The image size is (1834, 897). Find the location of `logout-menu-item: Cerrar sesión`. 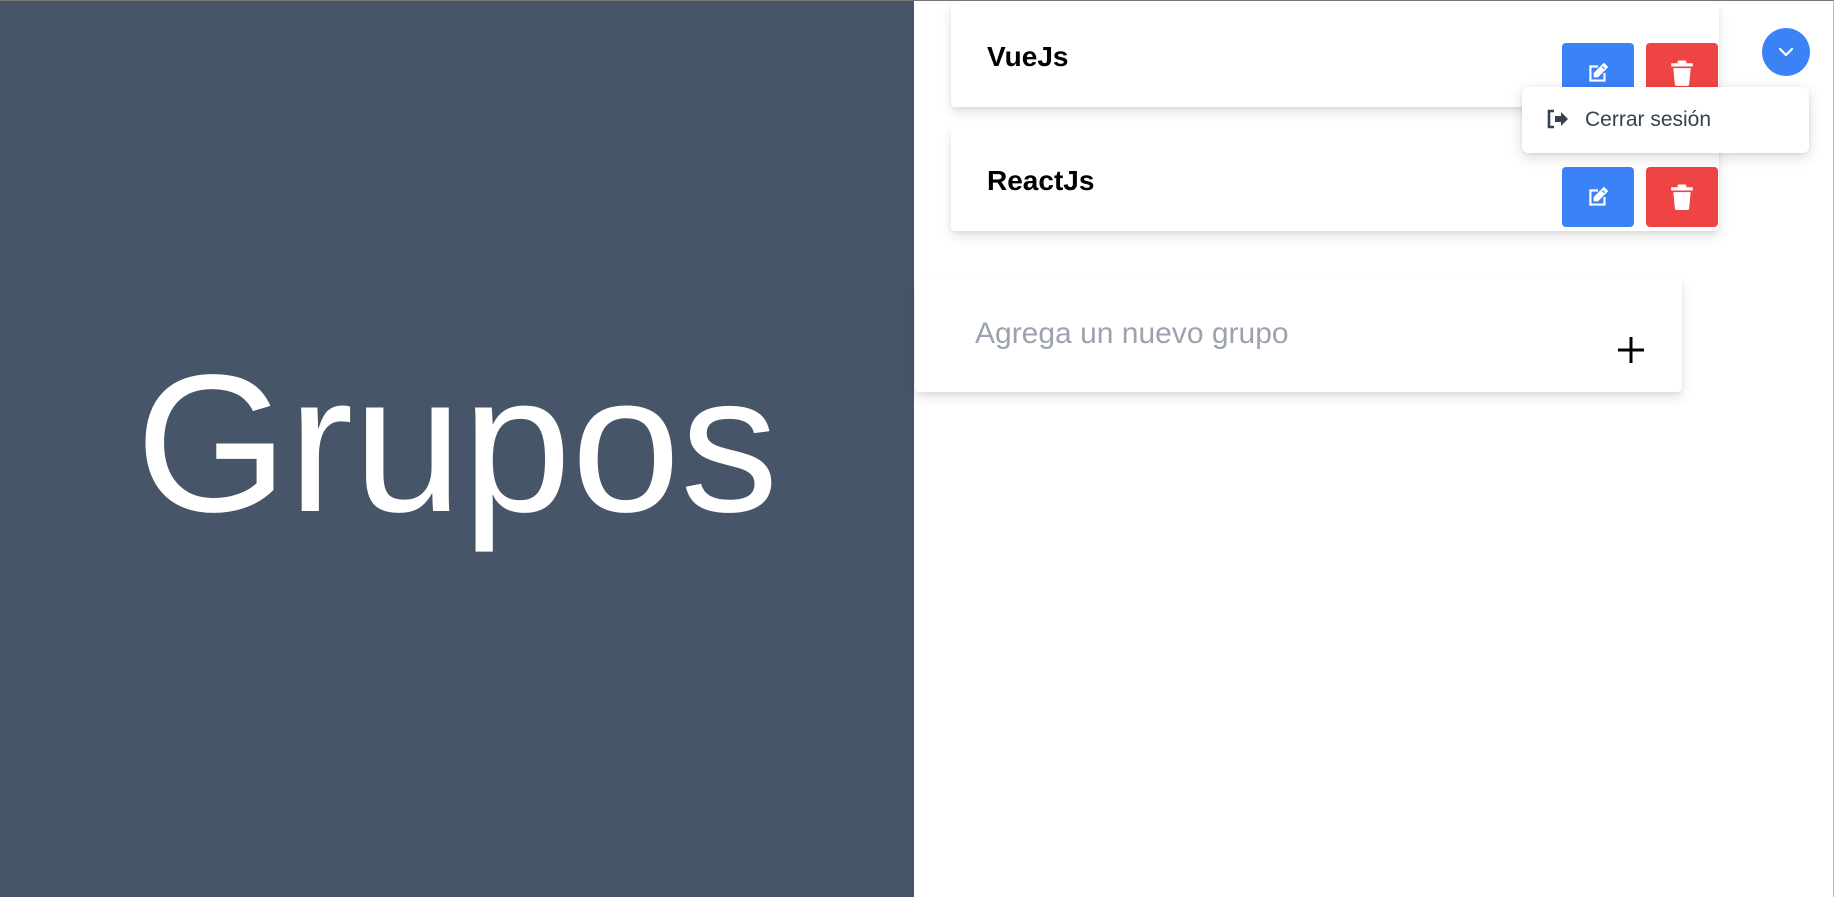

logout-menu-item: Cerrar sesión is located at coordinates (1665, 120).